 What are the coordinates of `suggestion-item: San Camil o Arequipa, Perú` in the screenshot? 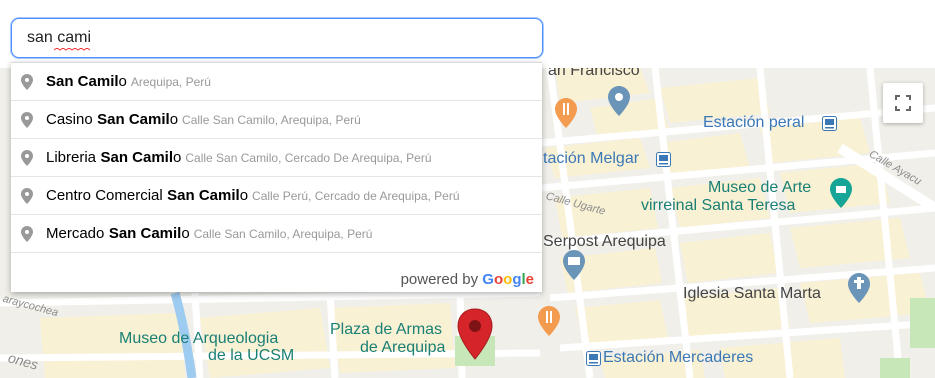 It's located at (276, 82).